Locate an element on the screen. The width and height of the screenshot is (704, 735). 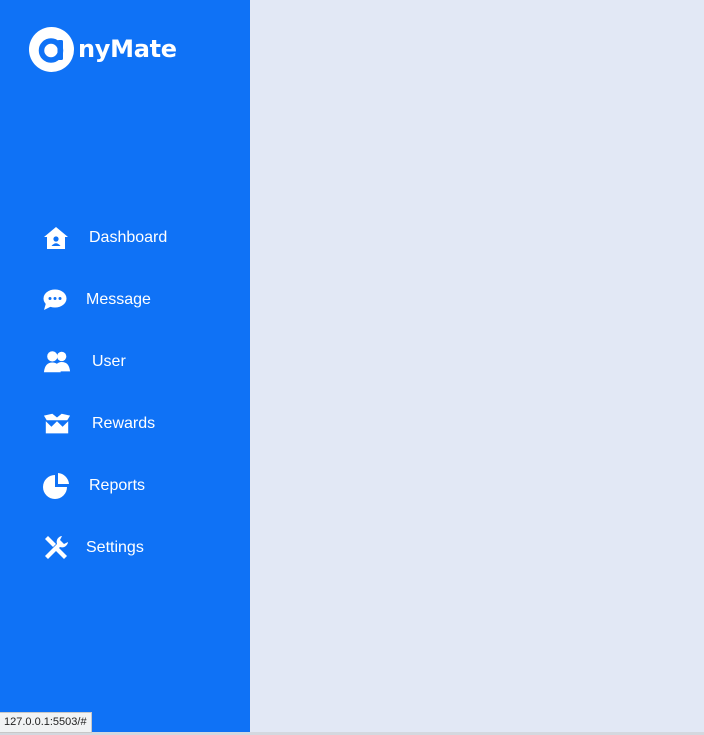
nav-item-reports: Reports is located at coordinates (125, 486).